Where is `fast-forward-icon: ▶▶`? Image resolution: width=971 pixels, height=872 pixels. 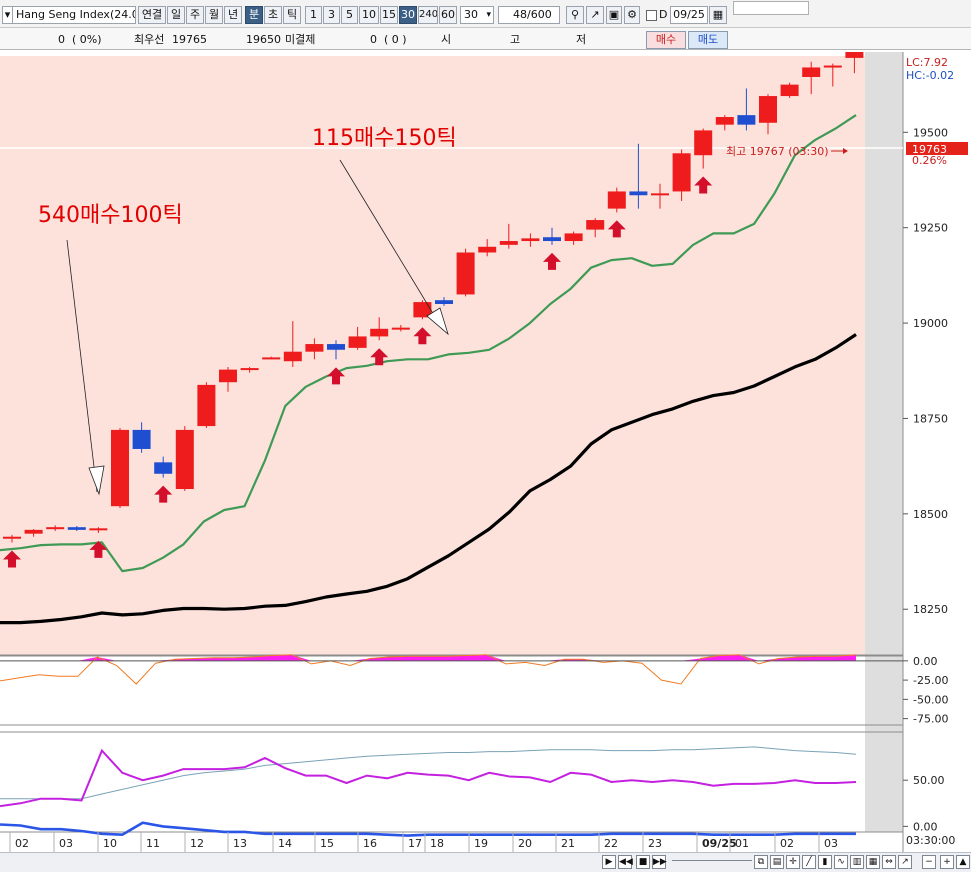
fast-forward-icon: ▶▶ is located at coordinates (659, 862).